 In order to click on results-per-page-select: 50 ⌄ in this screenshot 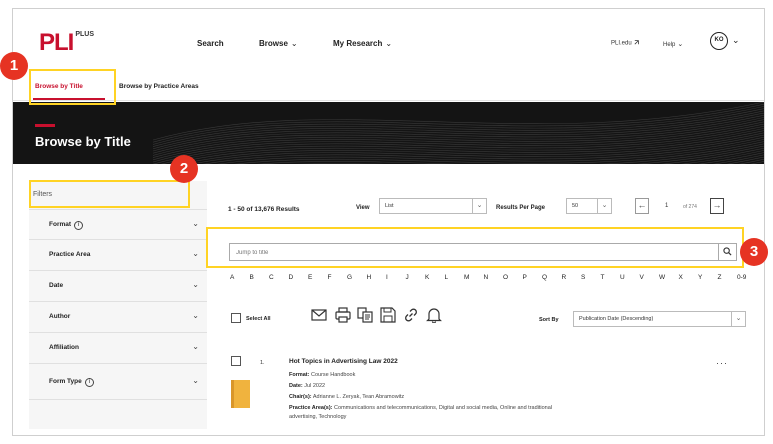, I will do `click(589, 206)`.